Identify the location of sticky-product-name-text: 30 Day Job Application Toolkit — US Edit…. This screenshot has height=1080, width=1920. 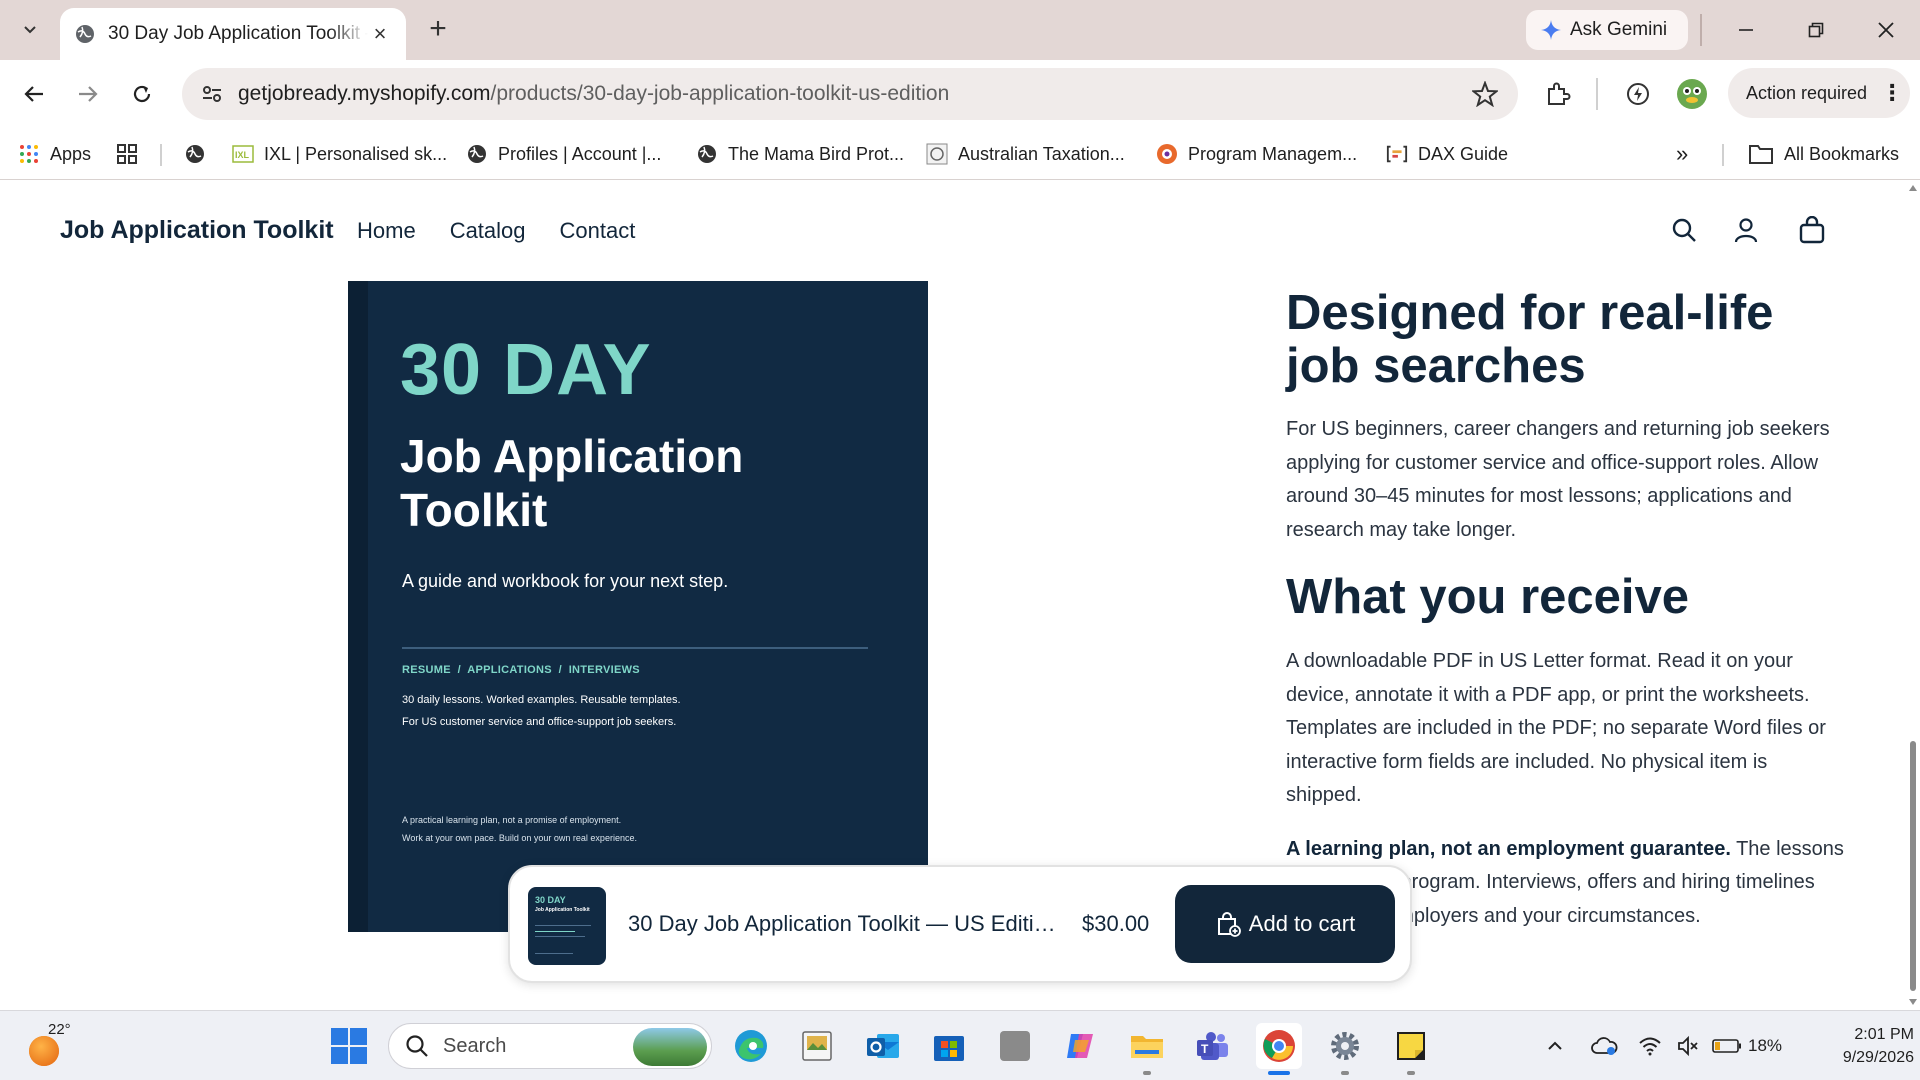
(843, 923).